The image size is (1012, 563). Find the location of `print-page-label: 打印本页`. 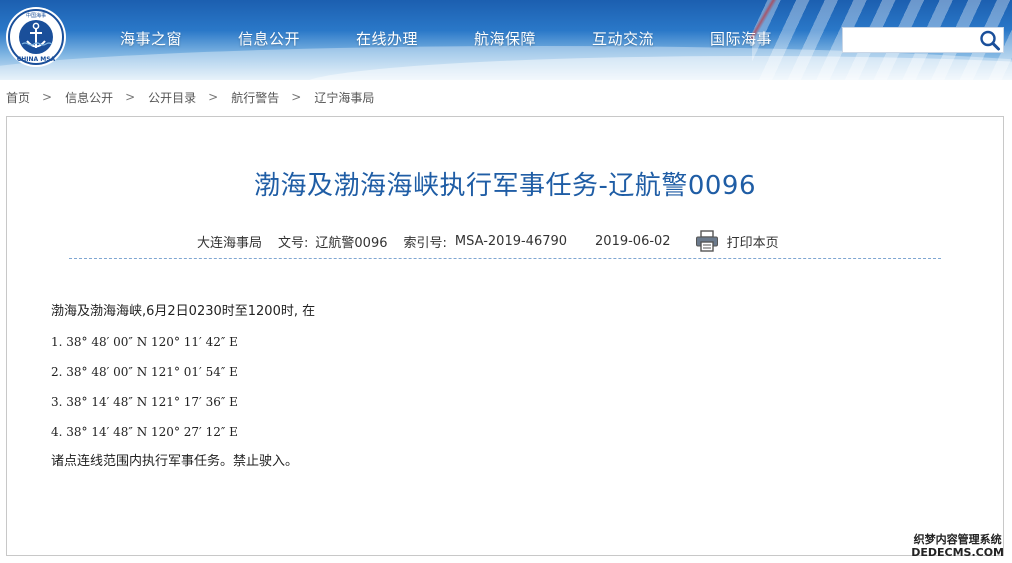

print-page-label: 打印本页 is located at coordinates (752, 243).